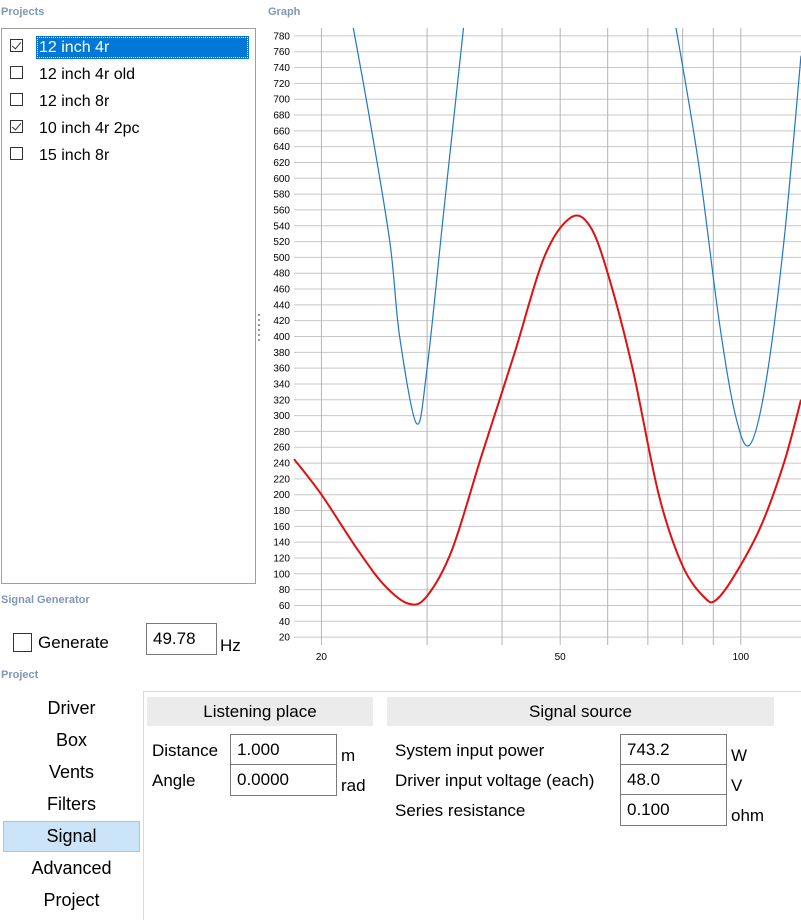  What do you see at coordinates (74, 101) in the screenshot?
I see `project-label: 12 inch 8r` at bounding box center [74, 101].